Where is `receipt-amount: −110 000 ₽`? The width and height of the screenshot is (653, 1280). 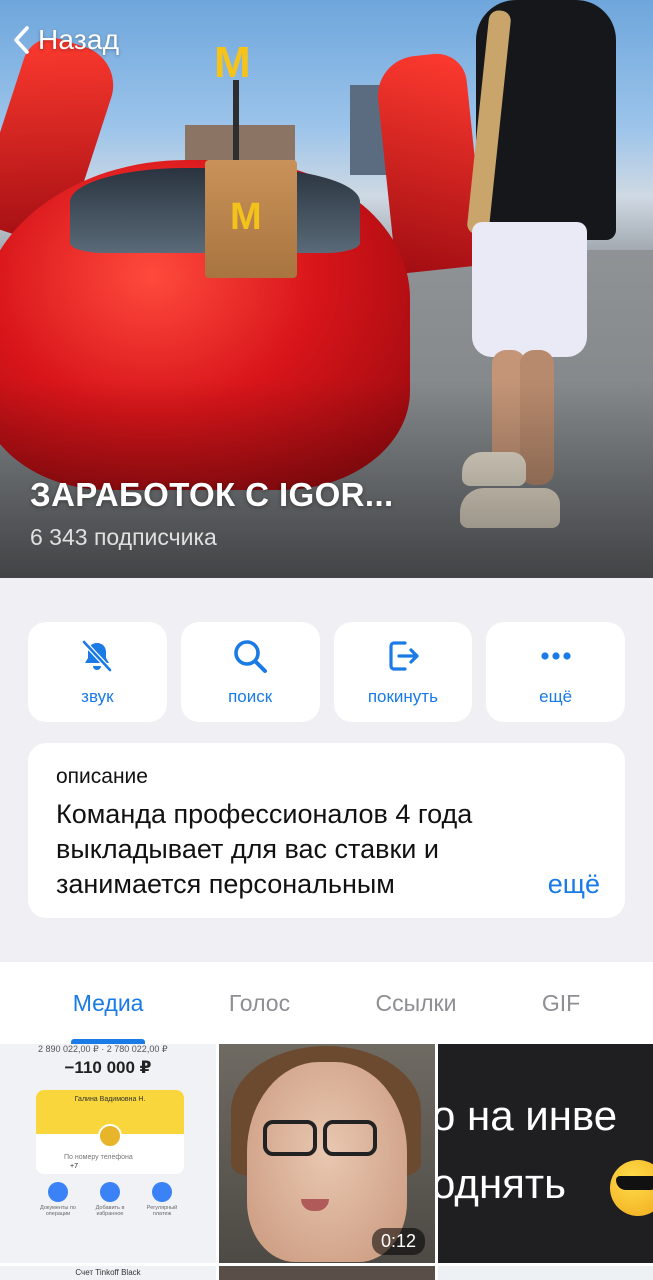 receipt-amount: −110 000 ₽ is located at coordinates (108, 1067).